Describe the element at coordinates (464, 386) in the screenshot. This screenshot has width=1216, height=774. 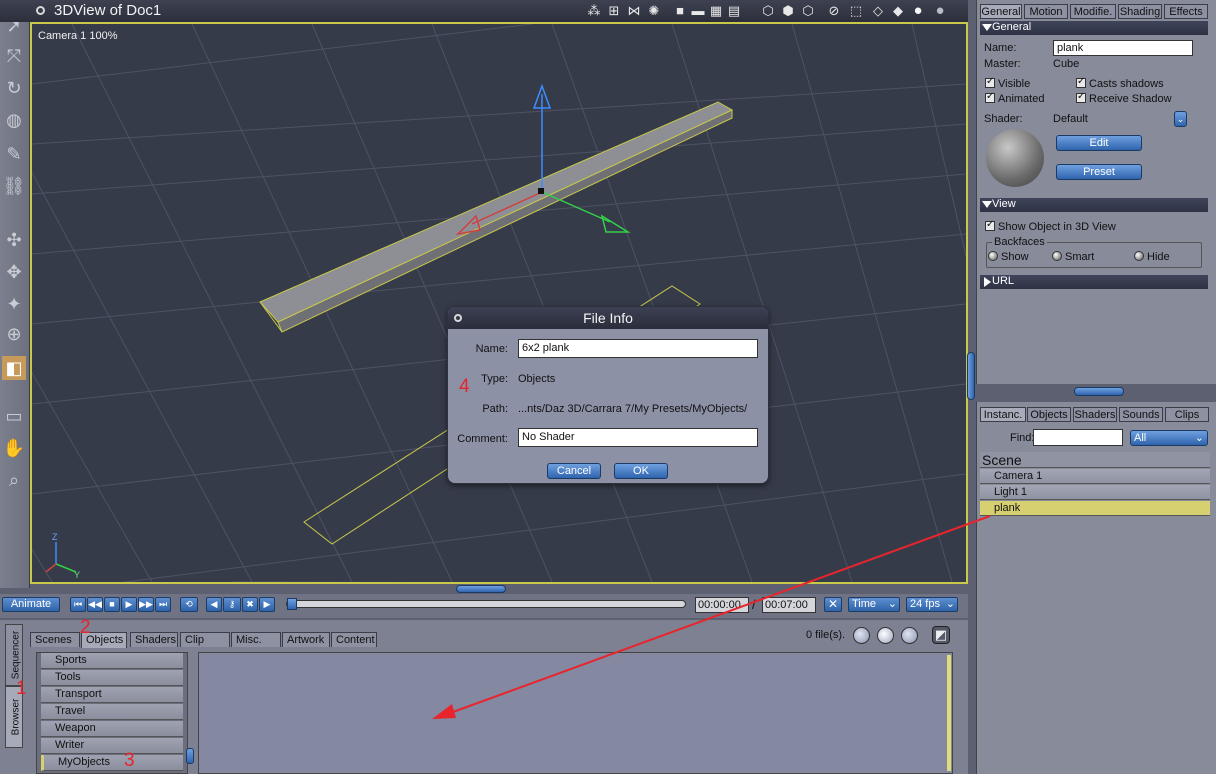
I see `annotation-4: 4` at that location.